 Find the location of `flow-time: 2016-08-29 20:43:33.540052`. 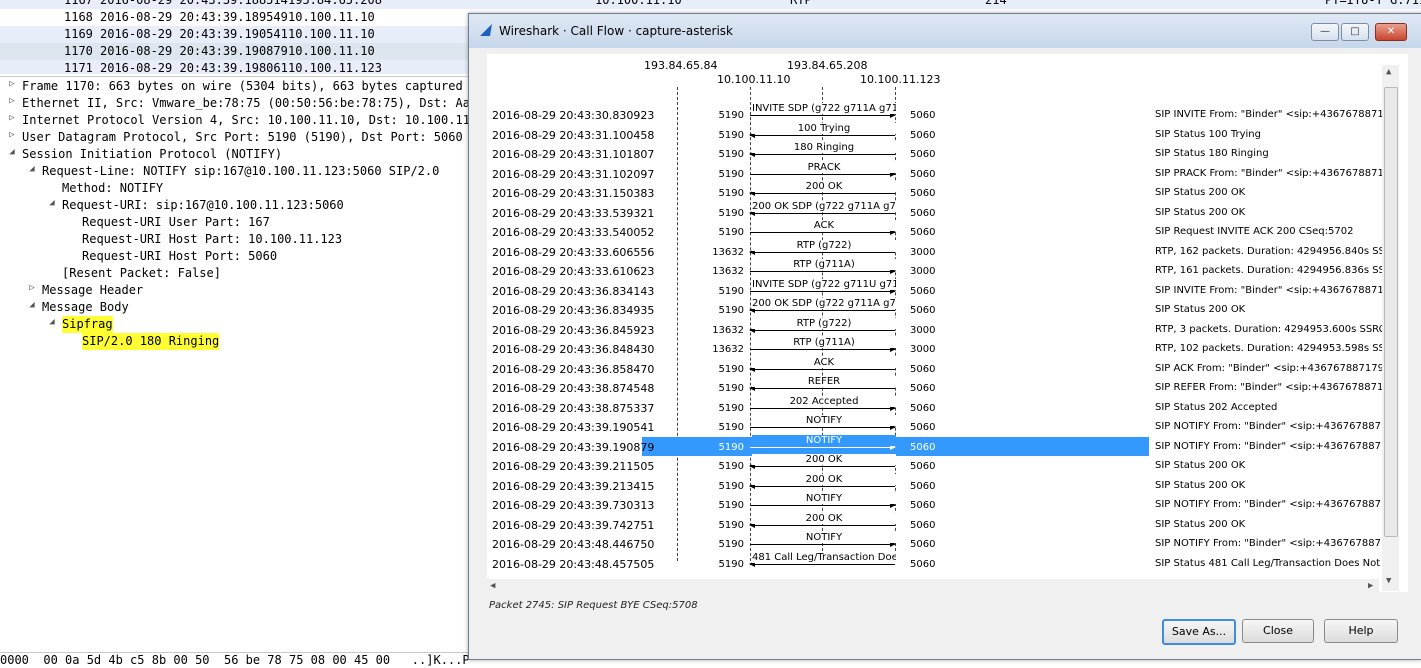

flow-time: 2016-08-29 20:43:33.540052 is located at coordinates (573, 232).